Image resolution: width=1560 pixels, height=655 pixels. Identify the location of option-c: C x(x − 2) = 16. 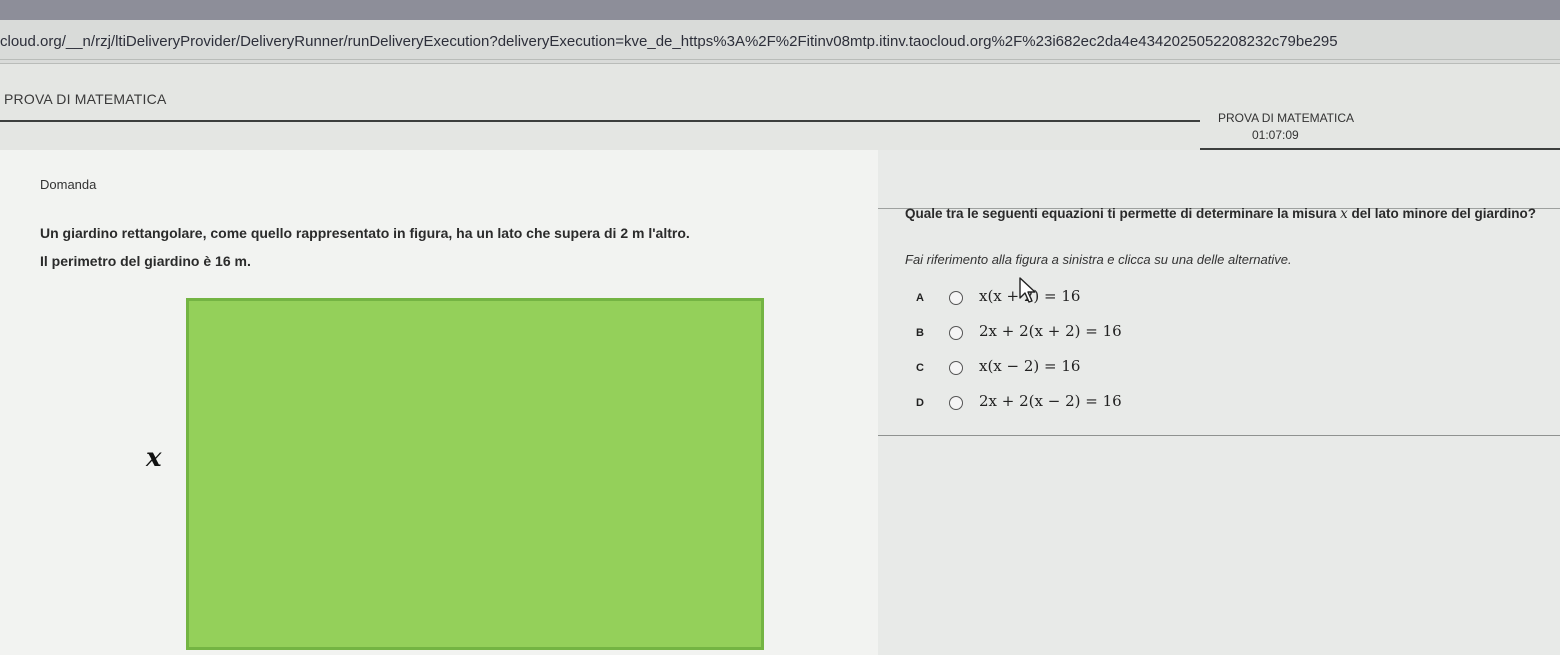
(1046, 370).